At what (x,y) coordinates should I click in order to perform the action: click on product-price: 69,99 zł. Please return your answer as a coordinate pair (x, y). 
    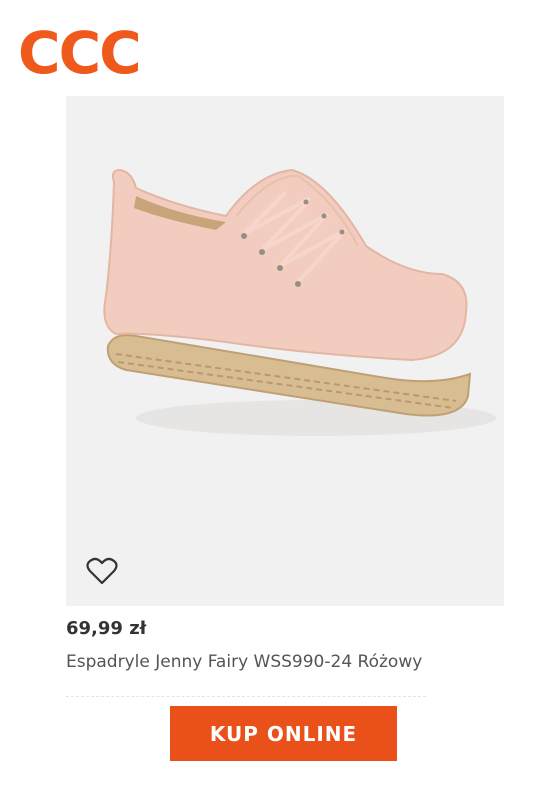
    Looking at the image, I should click on (106, 628).